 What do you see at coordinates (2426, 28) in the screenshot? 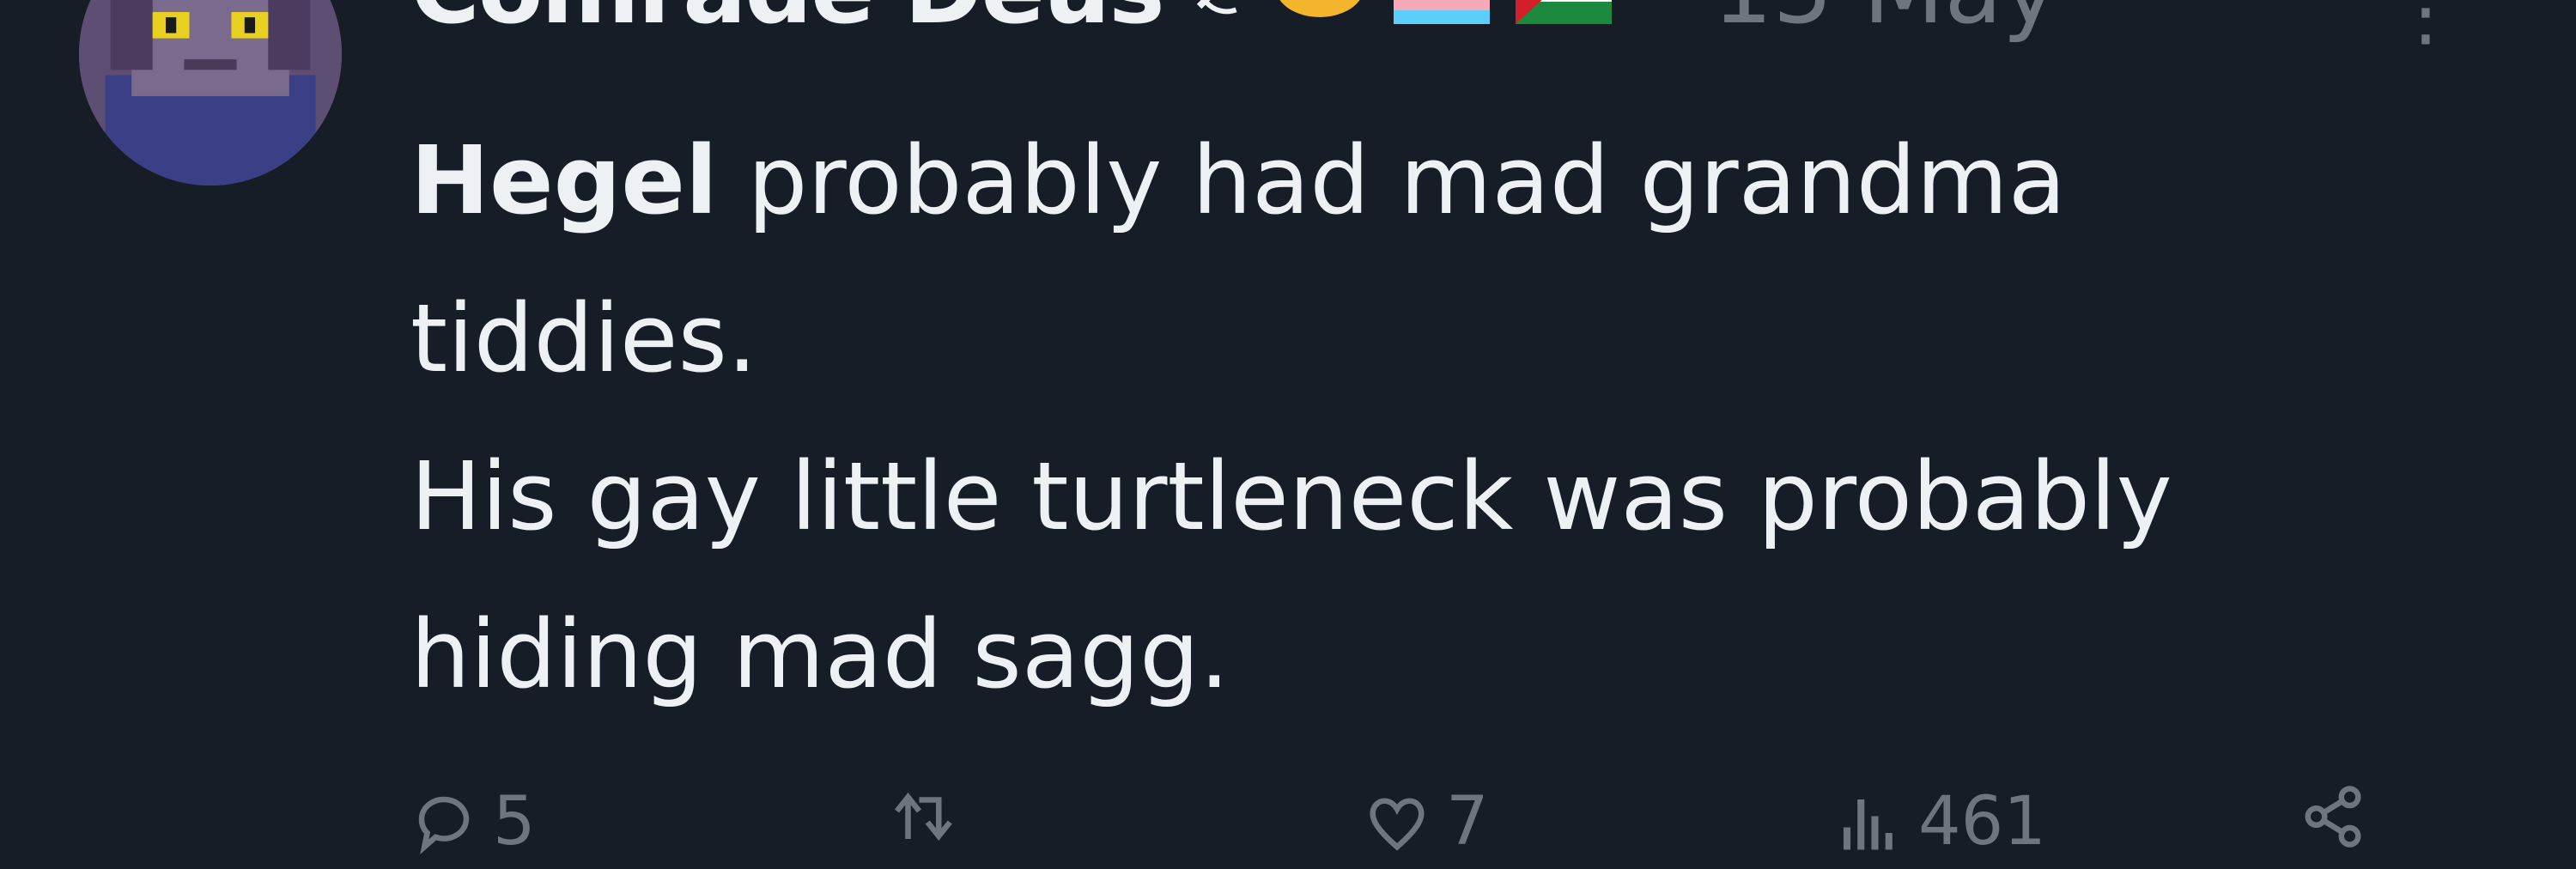
I see `more-options-icon: ⋮` at bounding box center [2426, 28].